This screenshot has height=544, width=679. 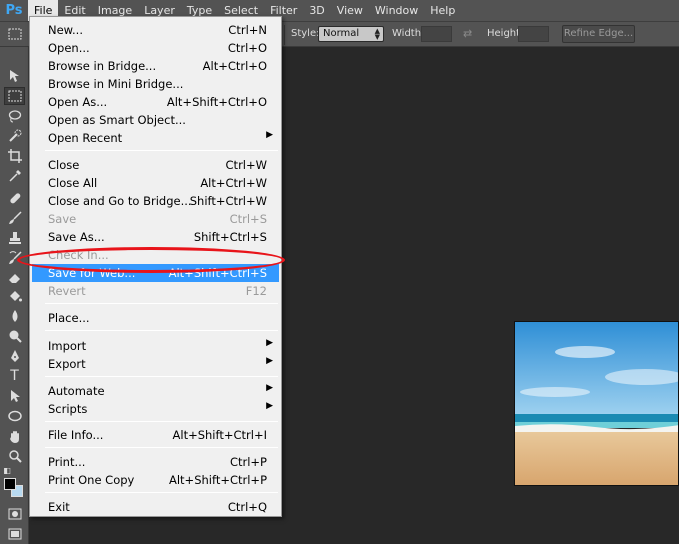 I want to click on menu-item-print: Print... Ctrl+P, so click(x=155, y=462).